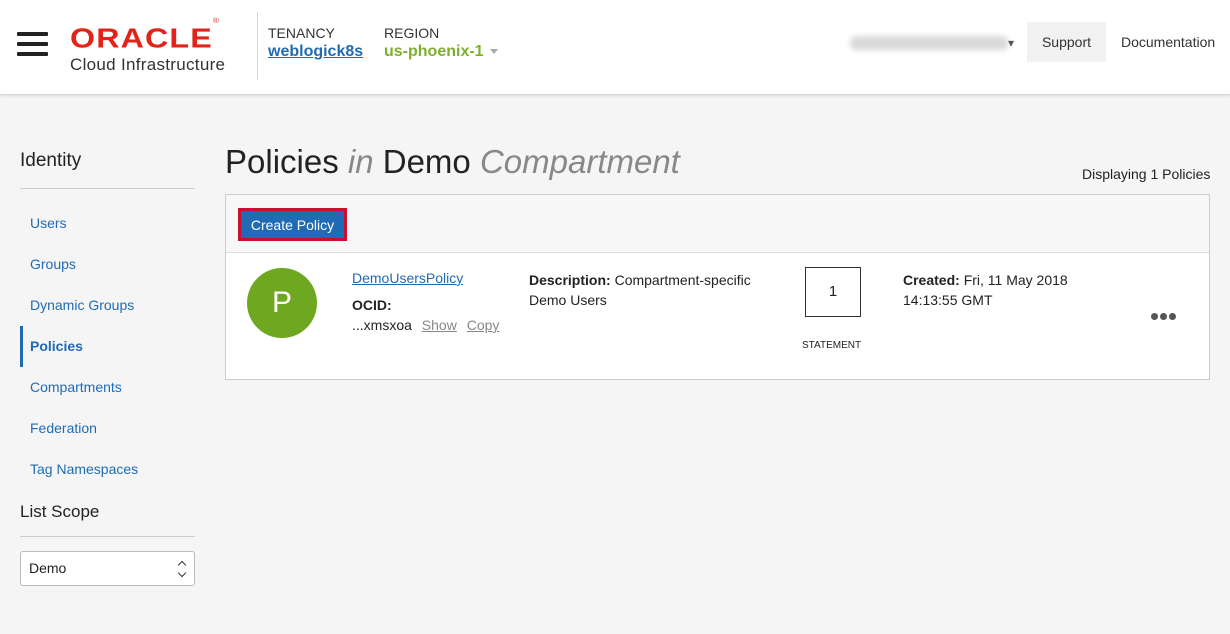 This screenshot has height=634, width=1230. I want to click on more-options-icon, so click(1166, 314).